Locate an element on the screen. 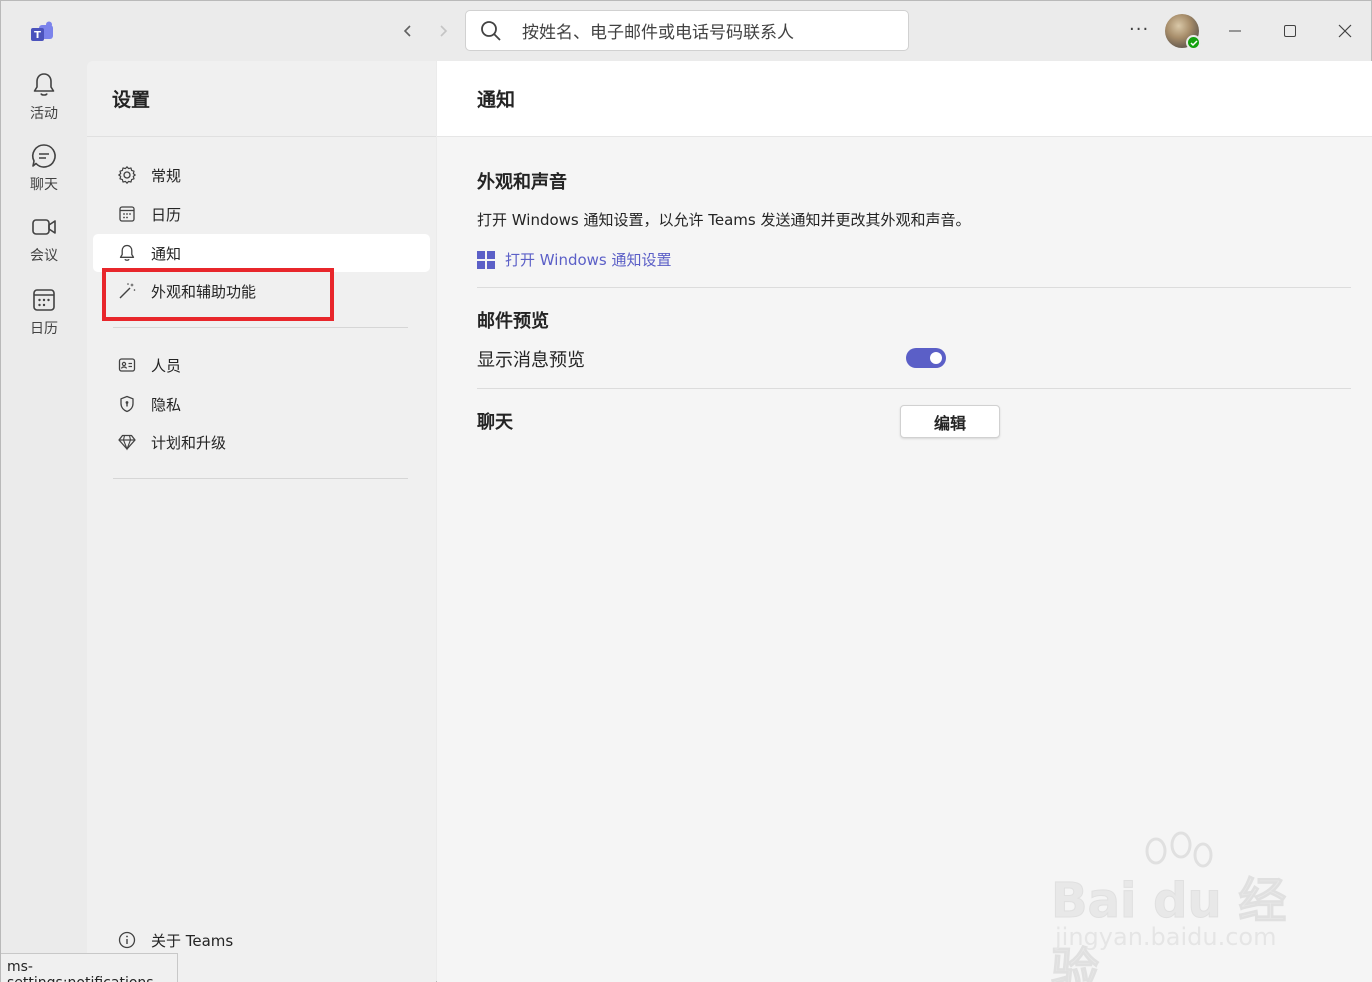 This screenshot has height=982, width=1372. title-bar: T 按姓名、电子邮件或电话号码联系人 ··· is located at coordinates (686, 31).